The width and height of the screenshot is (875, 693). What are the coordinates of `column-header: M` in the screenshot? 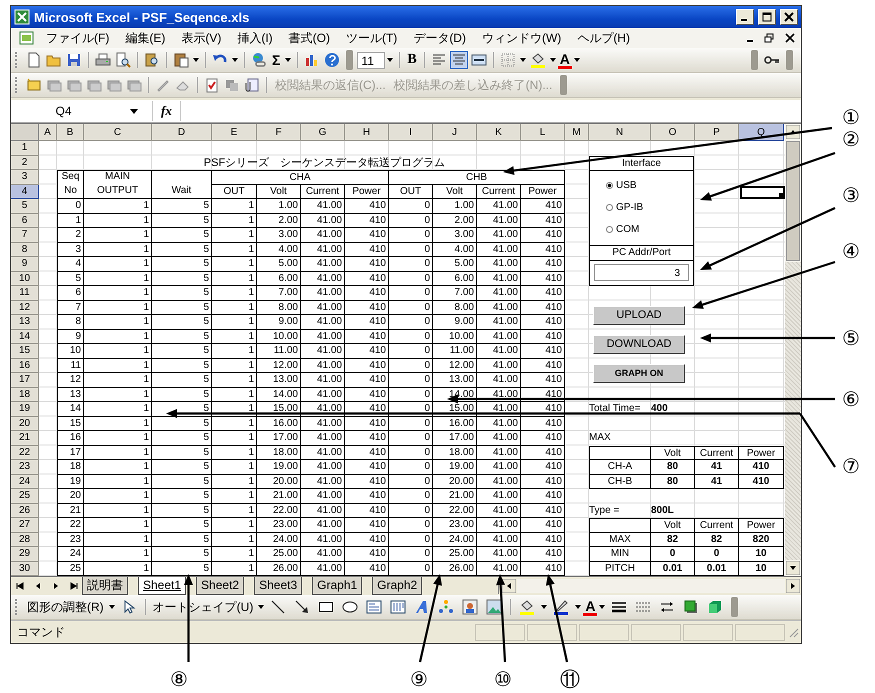 It's located at (577, 132).